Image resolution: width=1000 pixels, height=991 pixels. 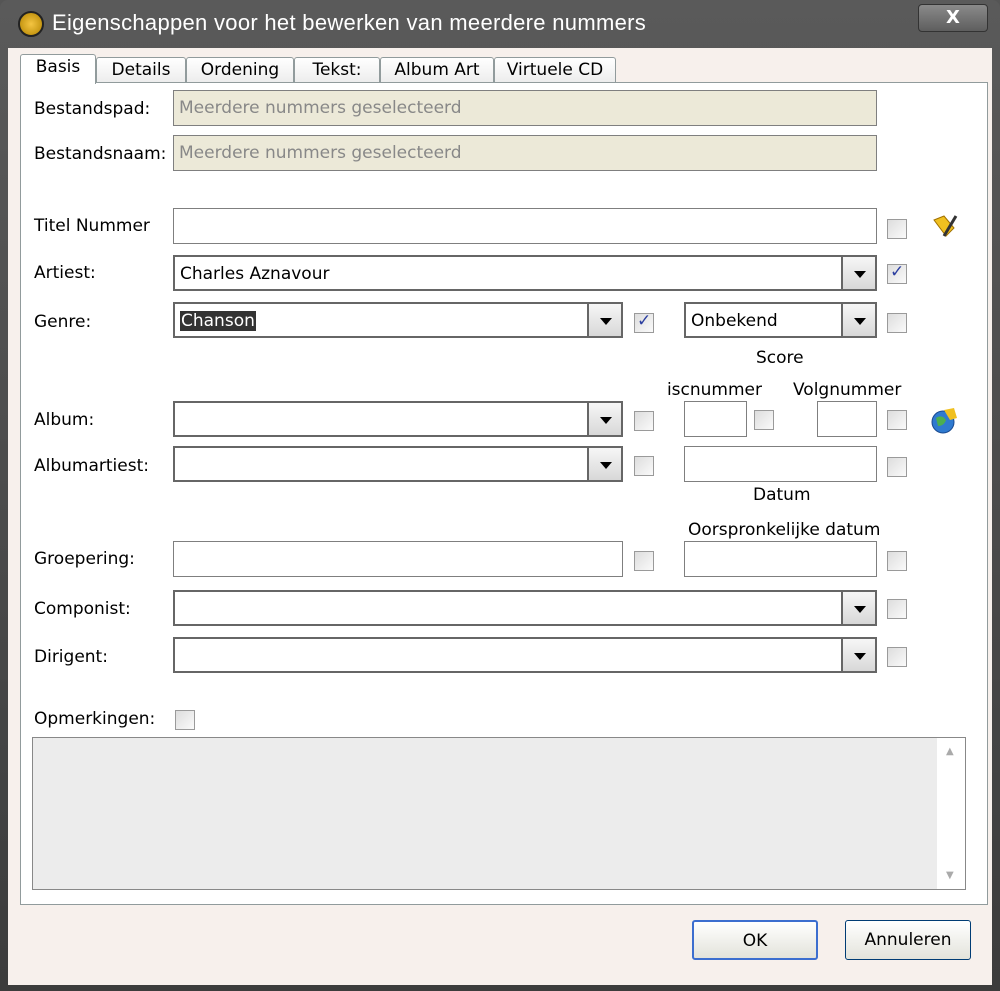 What do you see at coordinates (784, 530) in the screenshot?
I see `oorspronkelijke-datum-label: Oorspronkelijke datum` at bounding box center [784, 530].